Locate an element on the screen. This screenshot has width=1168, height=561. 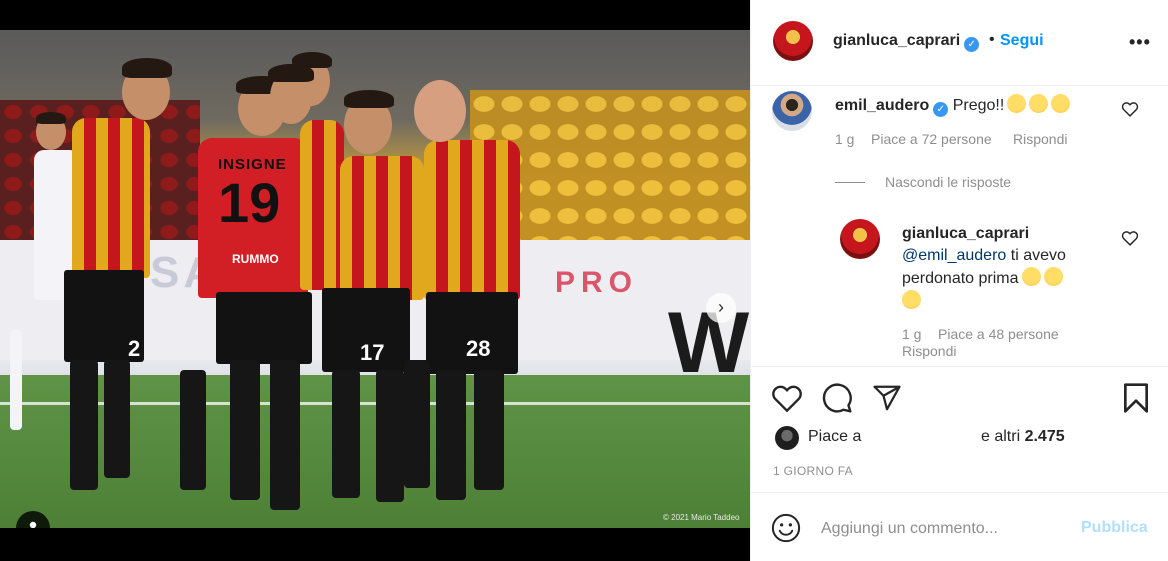
reply-avatar is located at coordinates (860, 239).